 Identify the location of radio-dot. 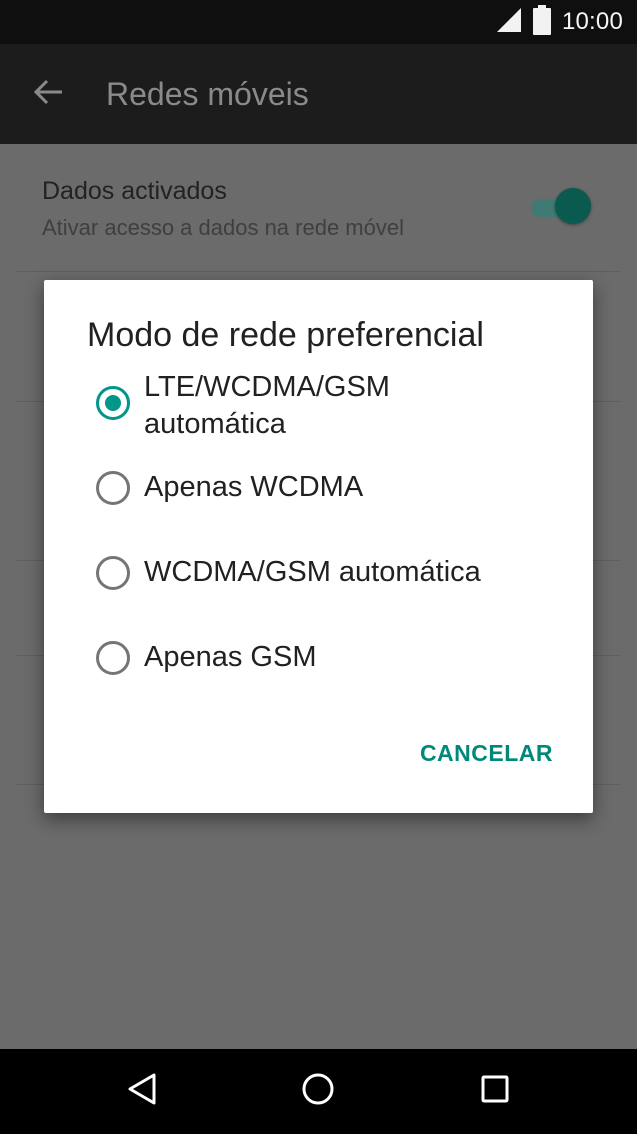
(113, 403).